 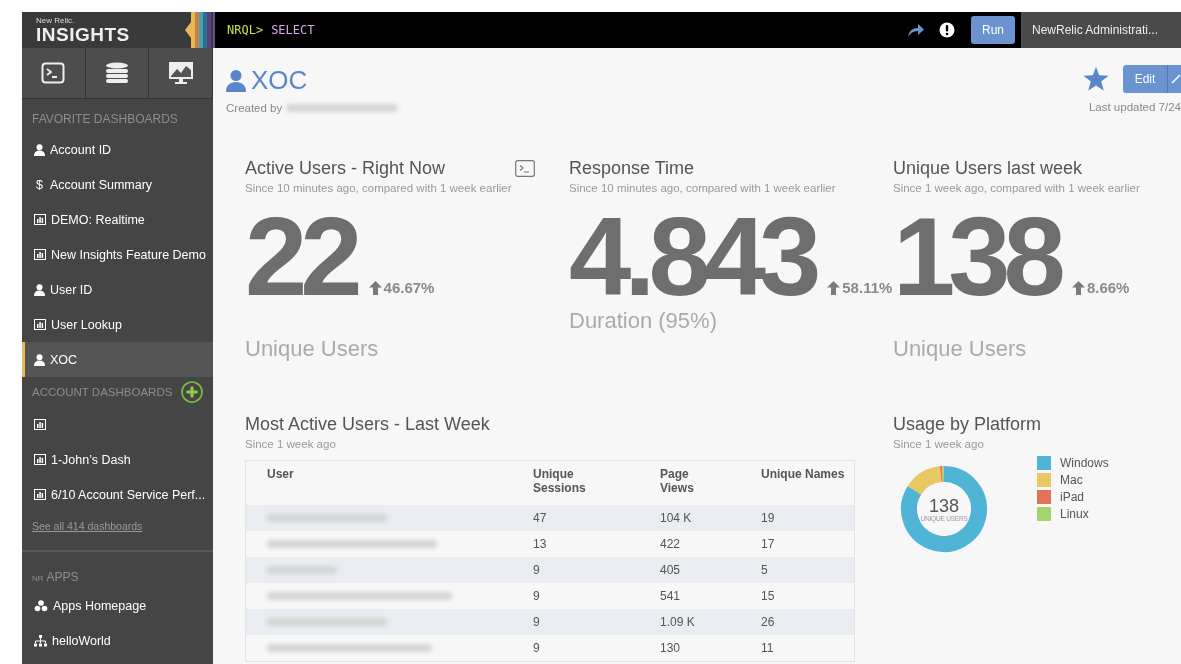 I want to click on query-input: SELECT, so click(x=293, y=30).